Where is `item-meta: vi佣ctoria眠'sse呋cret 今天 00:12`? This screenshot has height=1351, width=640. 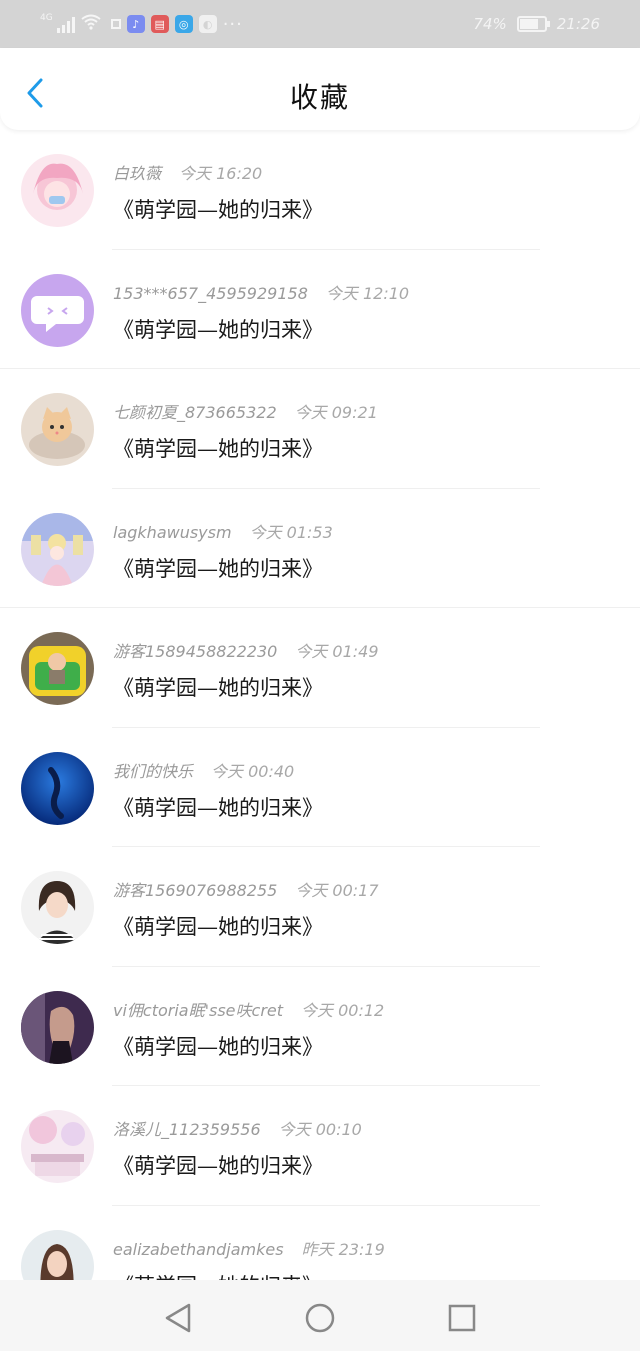 item-meta: vi佣ctoria眠'sse呋cret 今天 00:12 is located at coordinates (248, 1009).